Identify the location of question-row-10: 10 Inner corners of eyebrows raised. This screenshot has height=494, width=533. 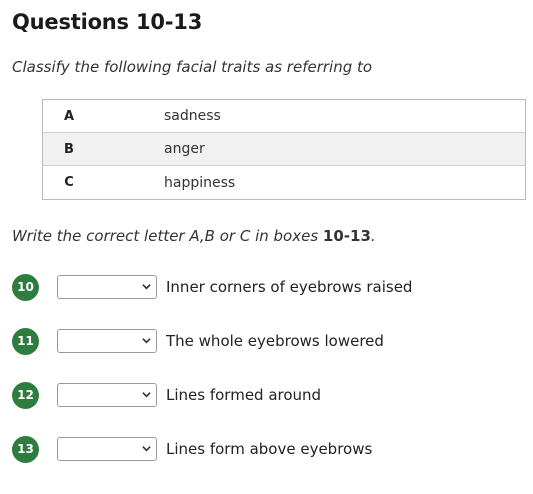
(212, 287).